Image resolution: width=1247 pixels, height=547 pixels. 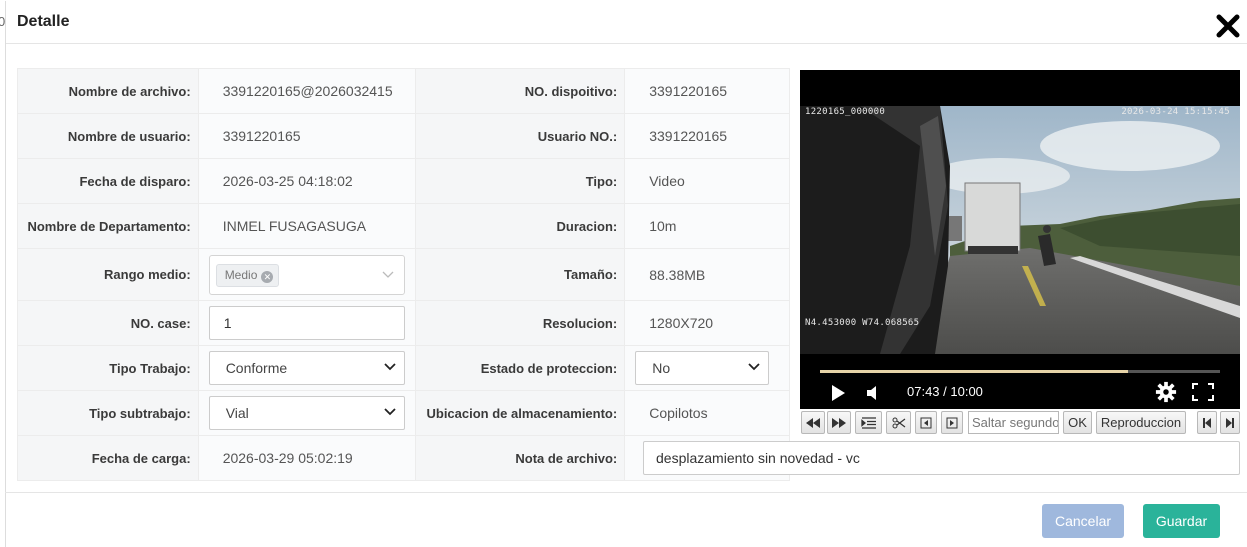 What do you see at coordinates (1181, 521) in the screenshot?
I see `save-button: Guardar` at bounding box center [1181, 521].